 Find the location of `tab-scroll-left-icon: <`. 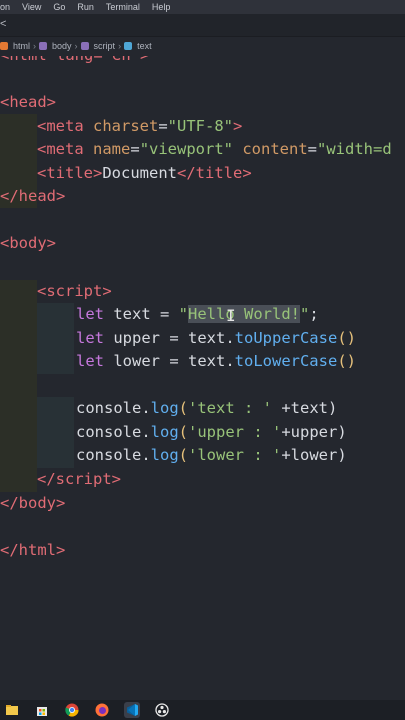

tab-scroll-left-icon: < is located at coordinates (3, 24).